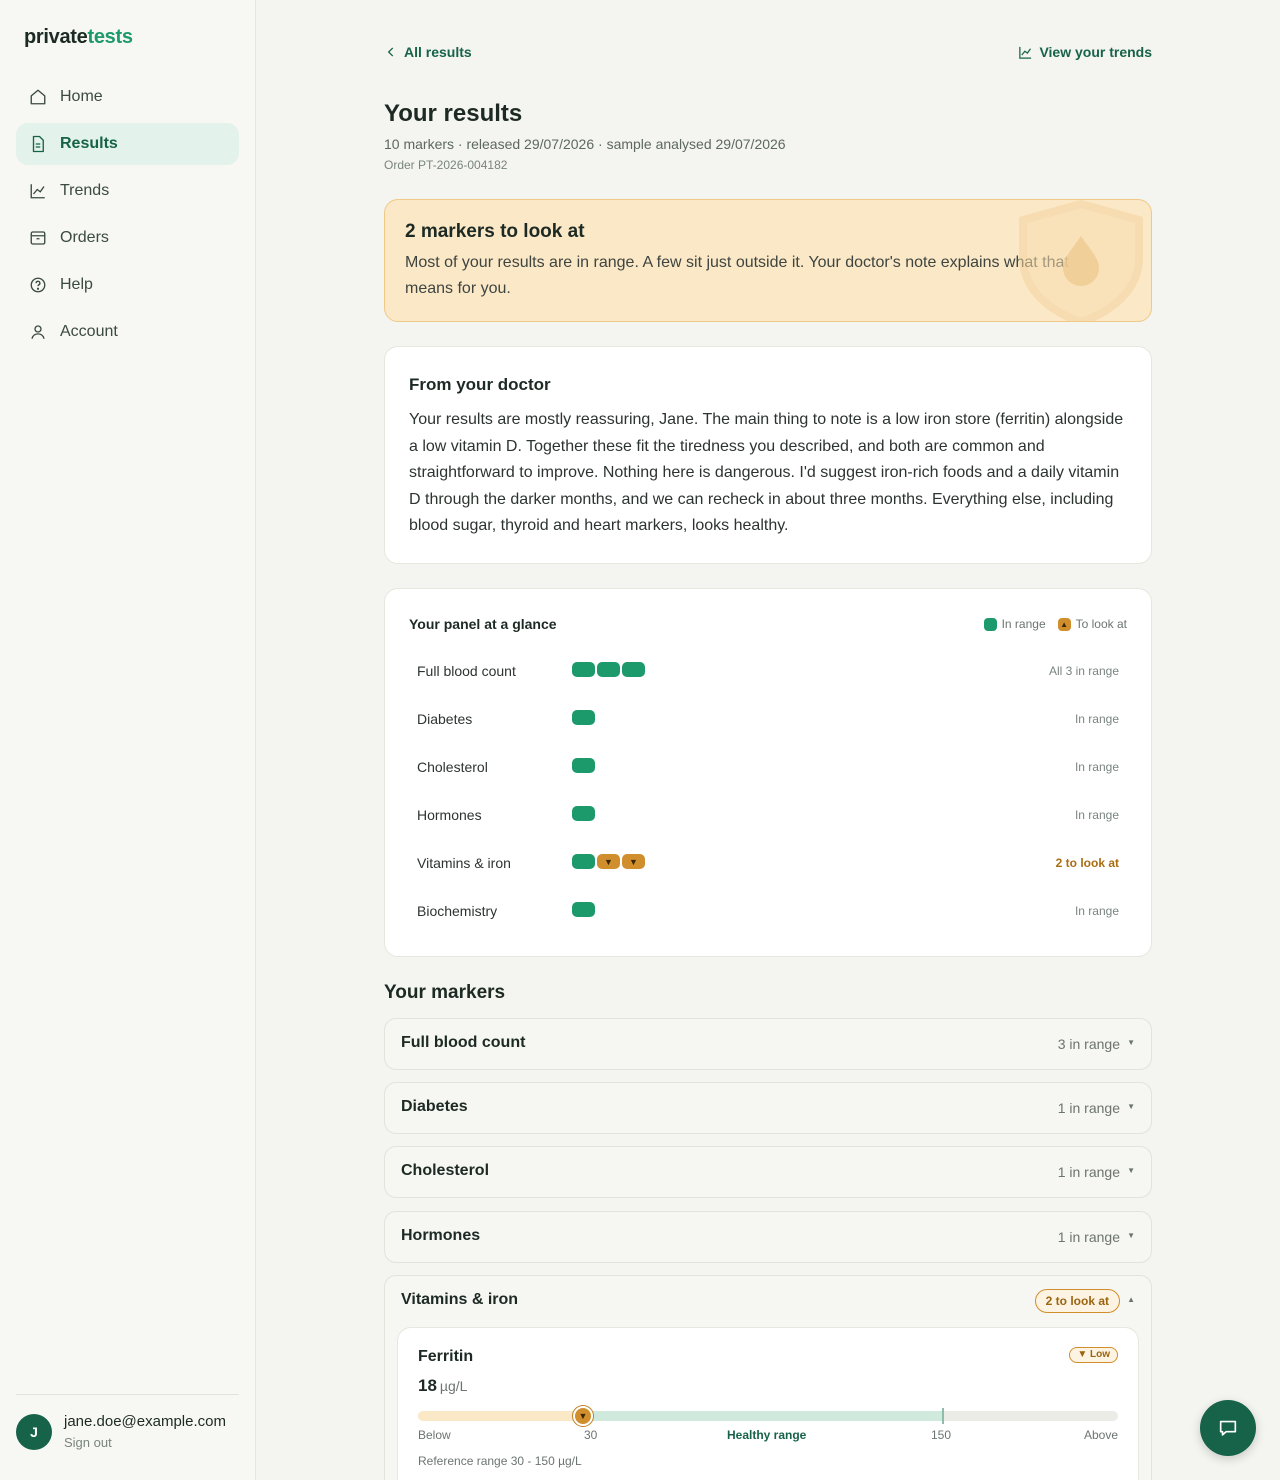 This screenshot has height=1480, width=1280. Describe the element at coordinates (127, 285) in the screenshot. I see `sidebar-item-help: Help` at that location.